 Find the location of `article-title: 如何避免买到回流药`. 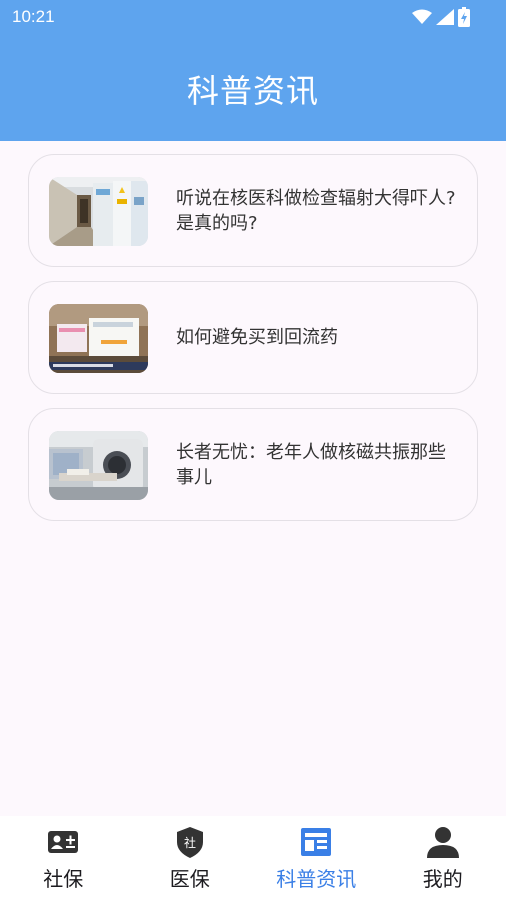

article-title: 如何避免买到回流药 is located at coordinates (257, 337).